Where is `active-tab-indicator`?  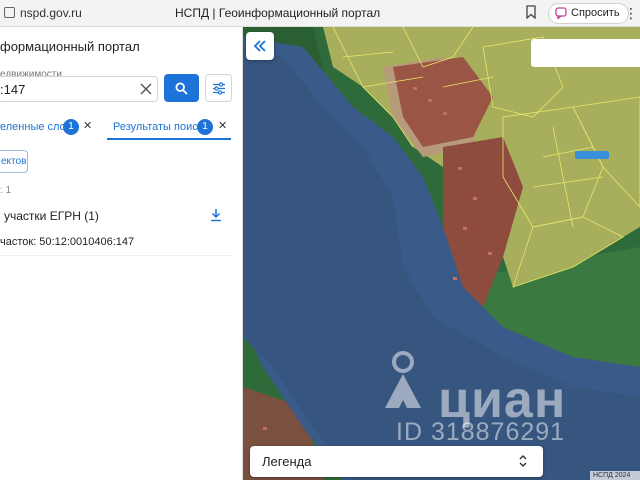
active-tab-indicator is located at coordinates (169, 139).